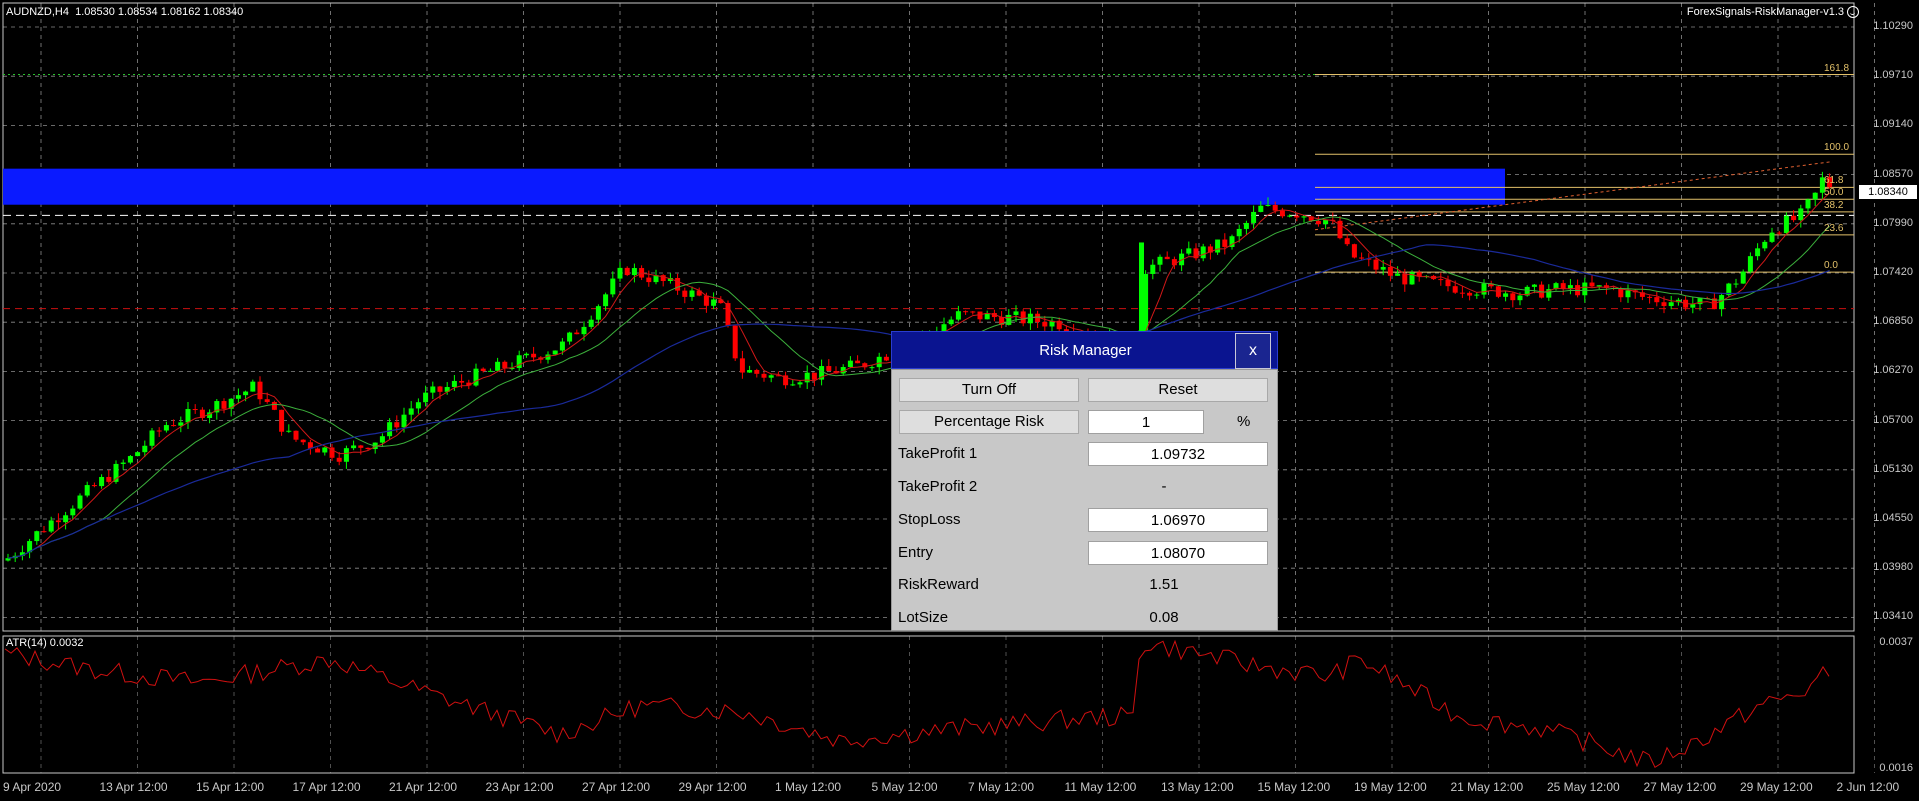  What do you see at coordinates (1100, 787) in the screenshot?
I see `time-axis-label: 11 May 12:00` at bounding box center [1100, 787].